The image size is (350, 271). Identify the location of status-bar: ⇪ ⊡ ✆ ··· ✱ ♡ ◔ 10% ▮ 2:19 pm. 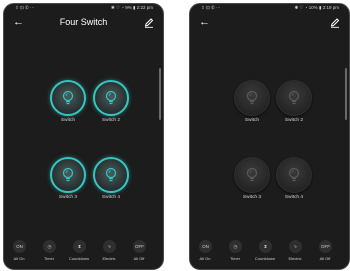
(269, 8).